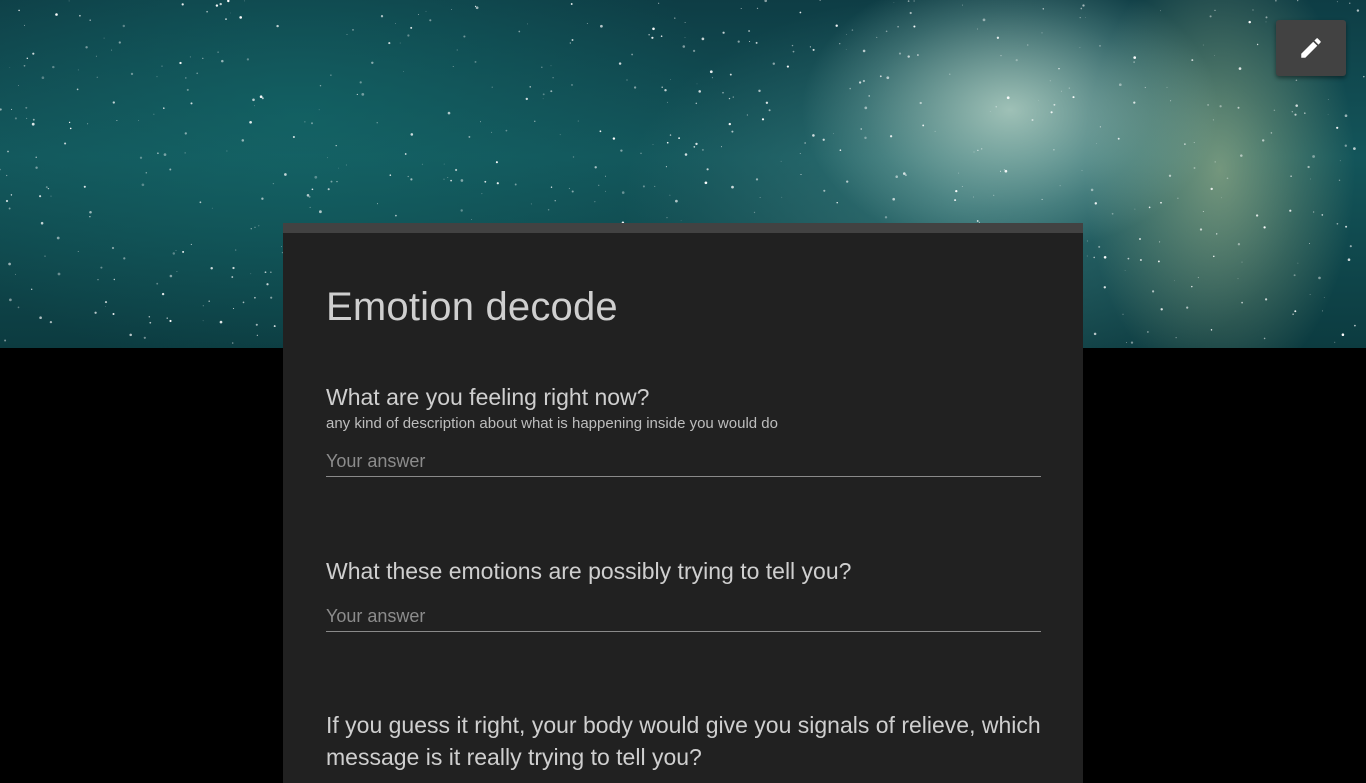  I want to click on form-title: Emotion decode, so click(472, 307).